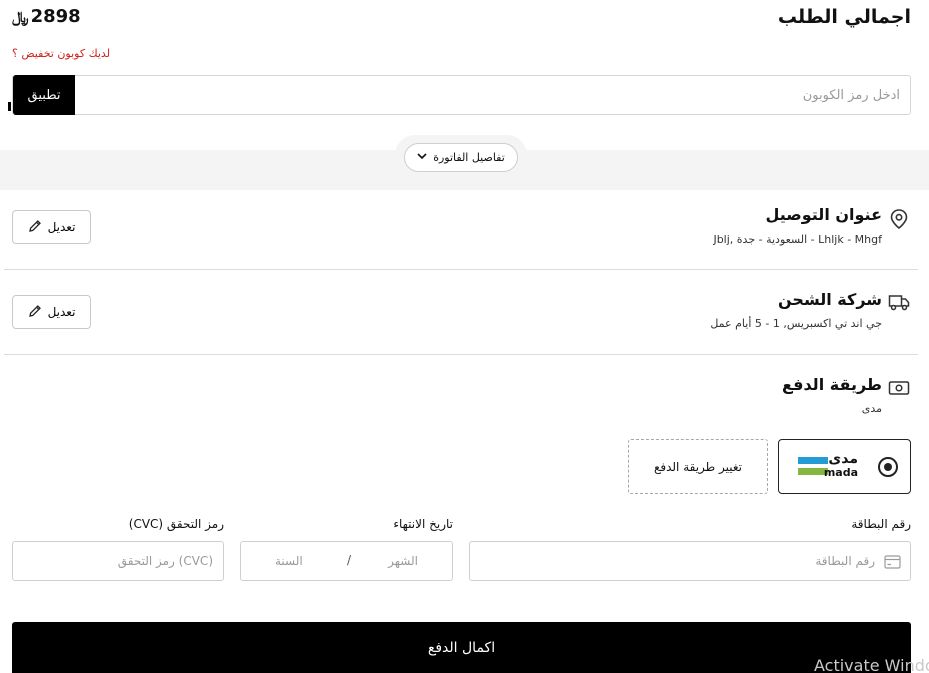  Describe the element at coordinates (176, 524) in the screenshot. I see `cvc-label: رمز التحقق (CVC)` at that location.